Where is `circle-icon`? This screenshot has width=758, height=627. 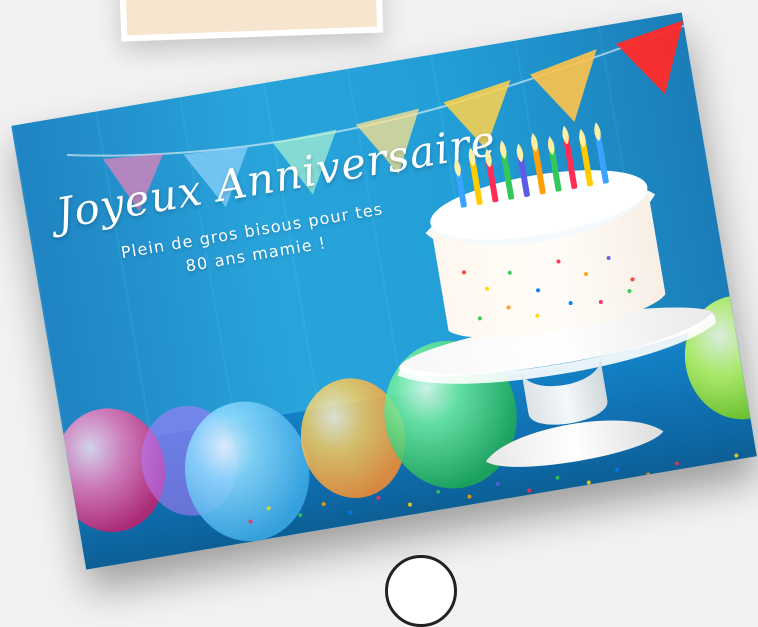 circle-icon is located at coordinates (421, 591).